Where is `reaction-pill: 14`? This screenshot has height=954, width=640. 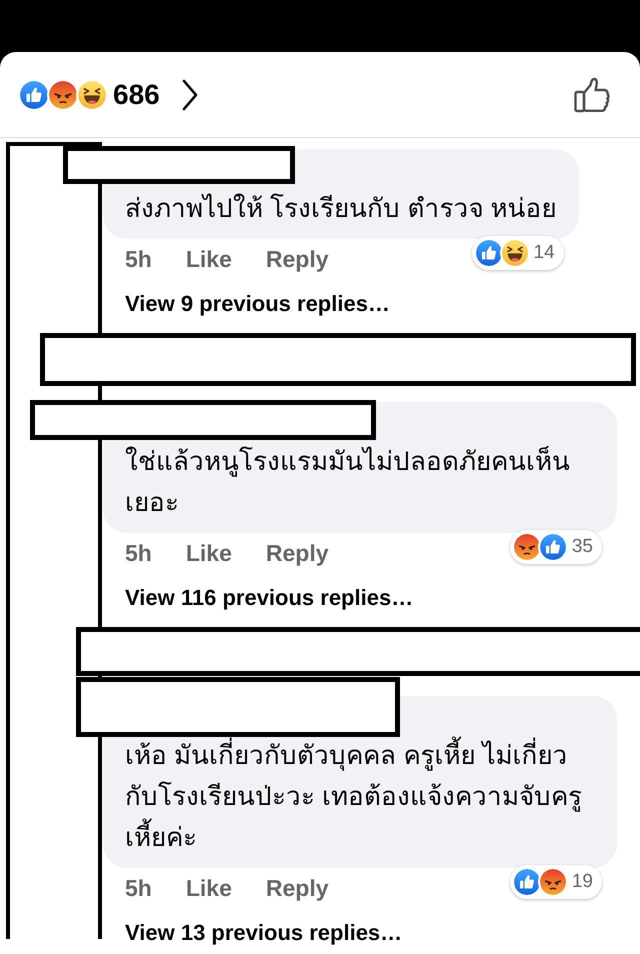 reaction-pill: 14 is located at coordinates (518, 253).